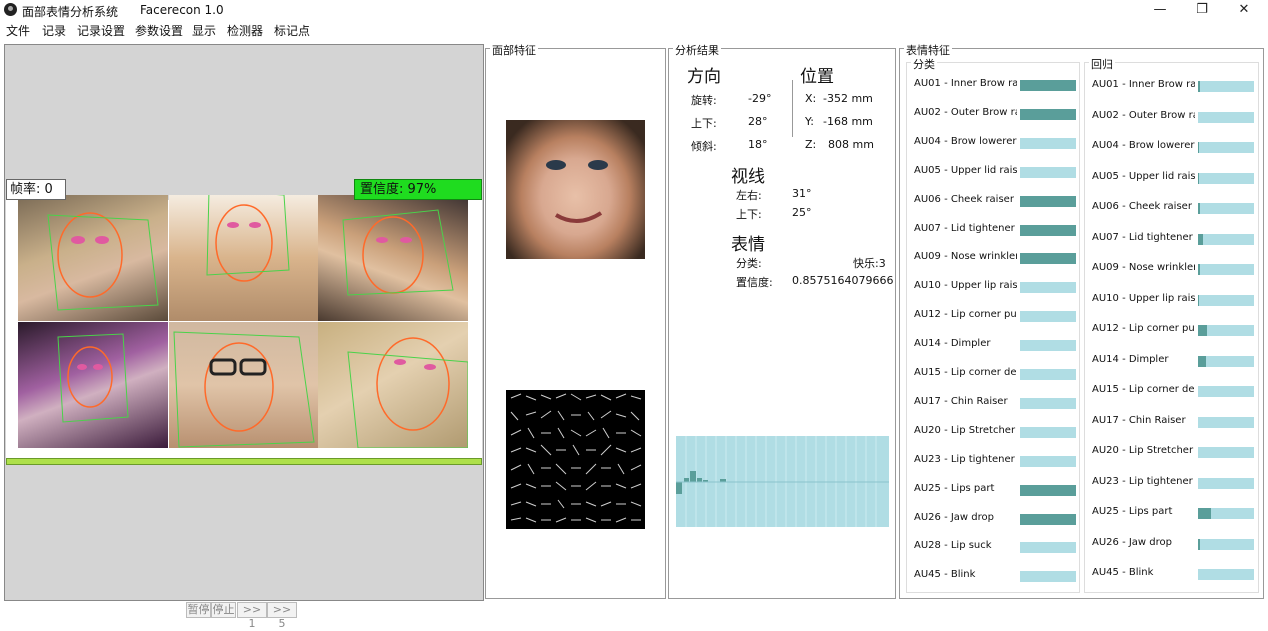 The image size is (1268, 631). I want to click on au-label: AU12 - Lip corner puller, so click(965, 315).